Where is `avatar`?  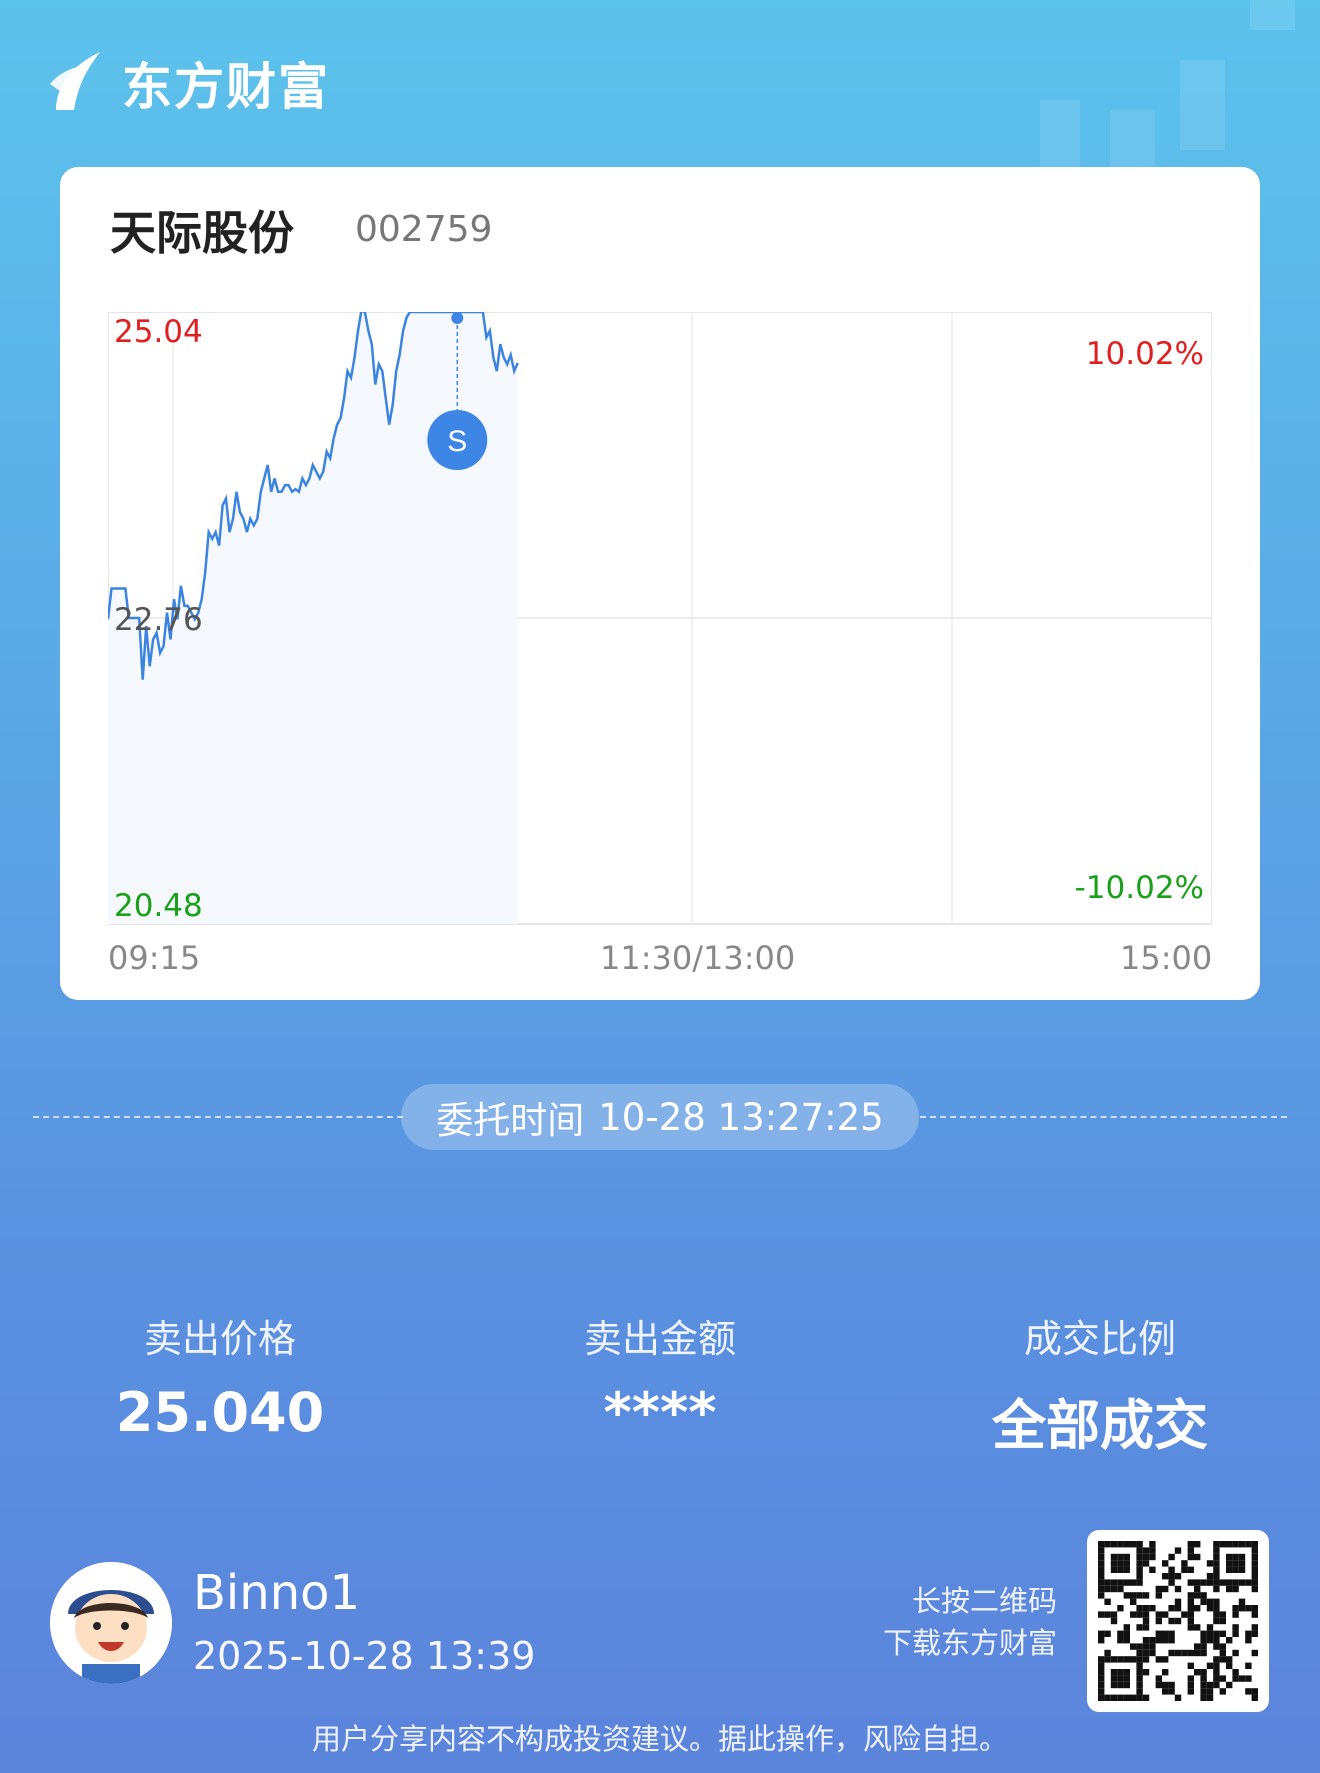
avatar is located at coordinates (111, 1623).